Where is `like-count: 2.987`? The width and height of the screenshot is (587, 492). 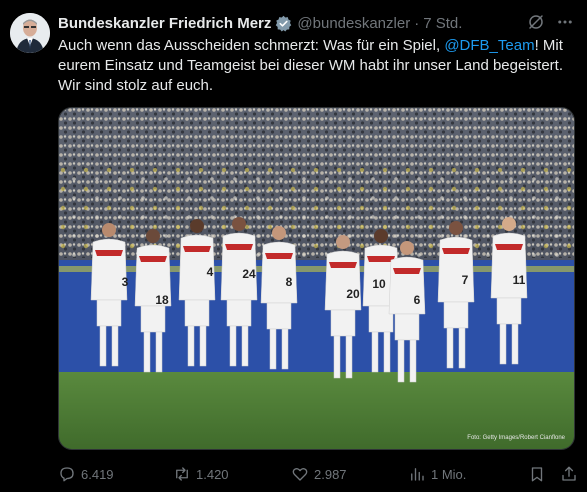 like-count: 2.987 is located at coordinates (330, 474).